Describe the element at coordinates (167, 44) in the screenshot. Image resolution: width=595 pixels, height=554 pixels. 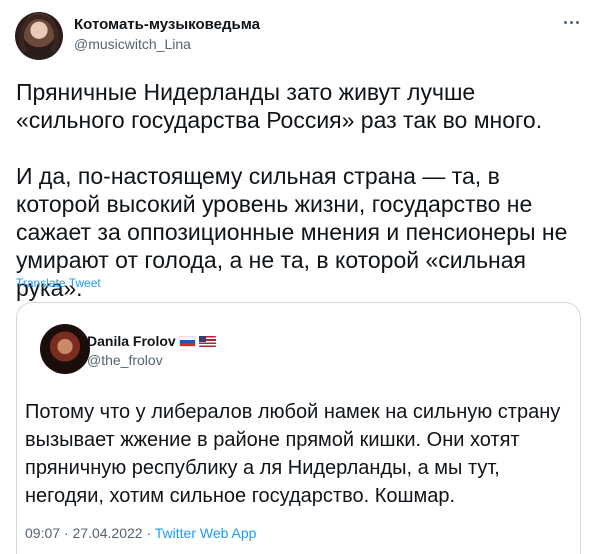
I see `author-handle: @musicwitch_Lina` at that location.